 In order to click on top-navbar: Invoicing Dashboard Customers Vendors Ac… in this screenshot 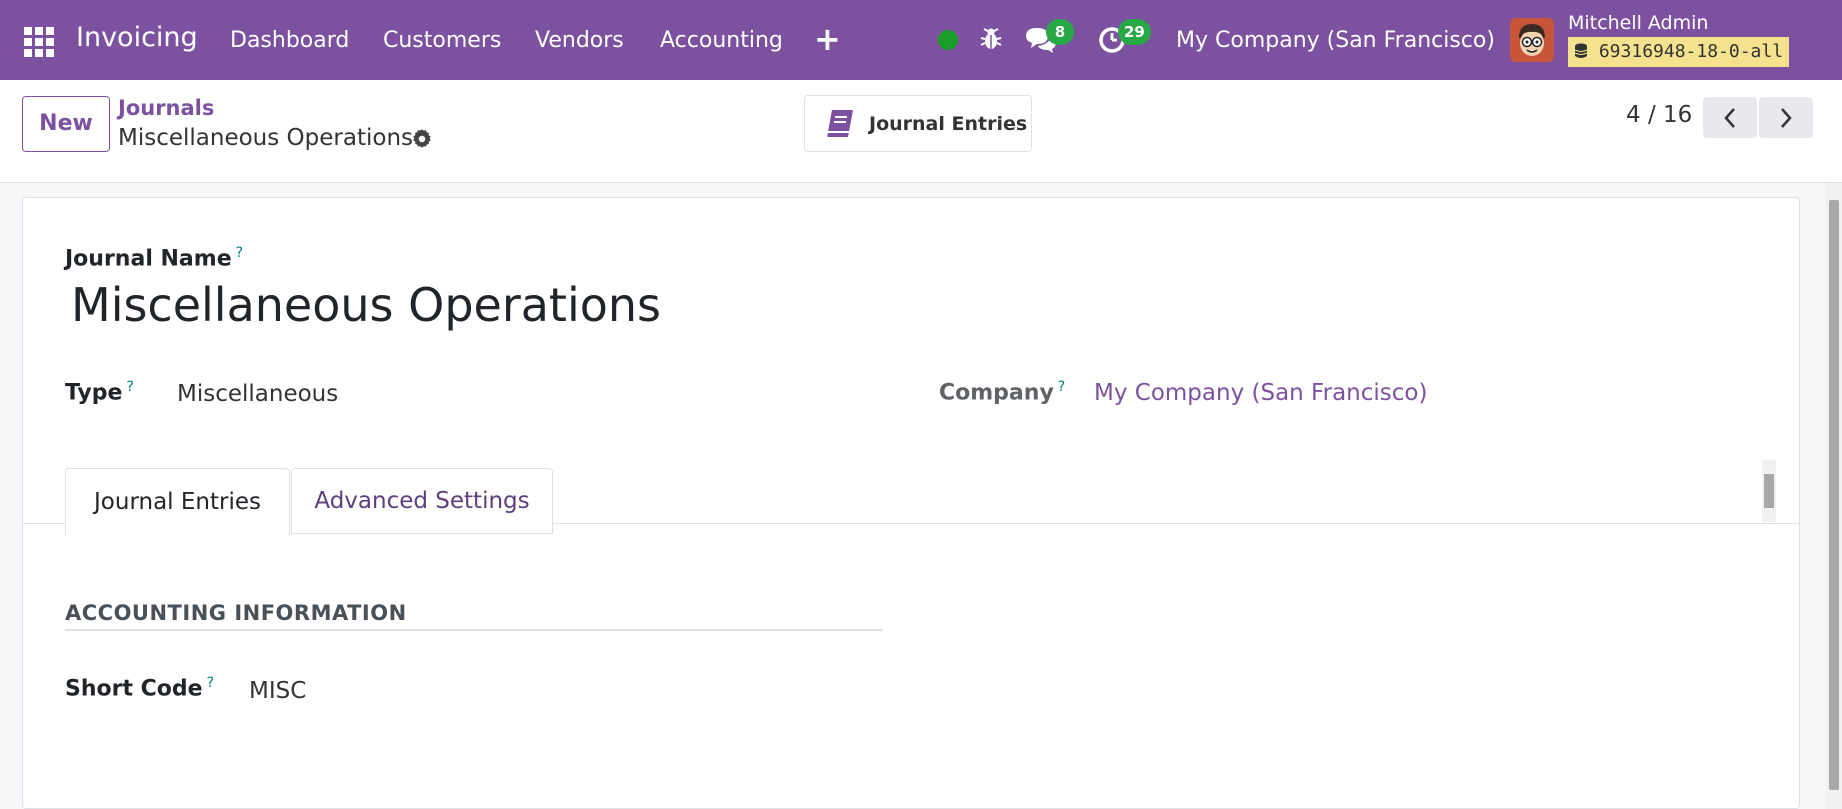, I will do `click(921, 40)`.